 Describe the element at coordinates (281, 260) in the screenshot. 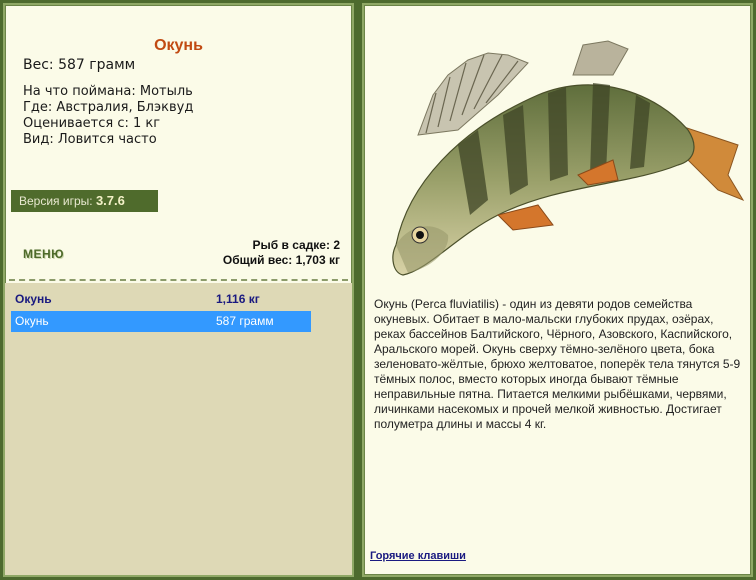

I see `keepnet-total-weight: Общий вес: 1,703 кг` at that location.